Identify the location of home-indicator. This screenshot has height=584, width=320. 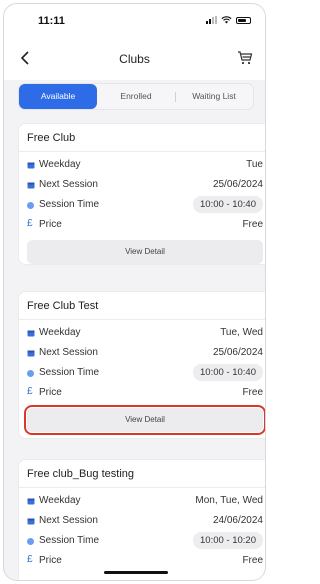
(136, 572).